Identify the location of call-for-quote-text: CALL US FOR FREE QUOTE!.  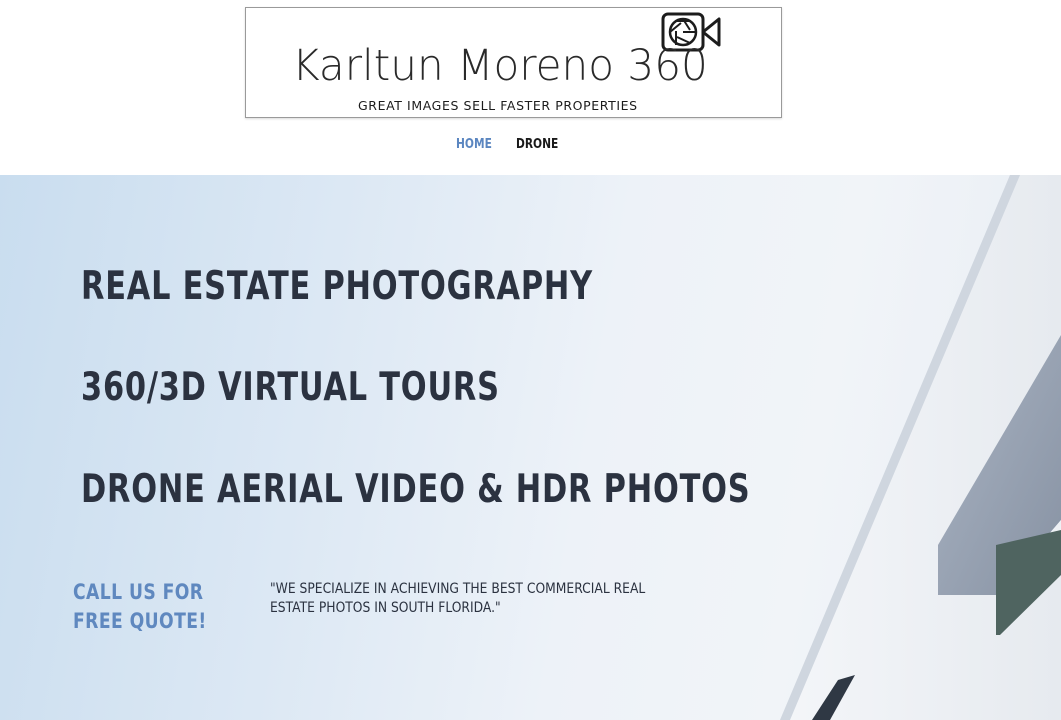
(155, 607).